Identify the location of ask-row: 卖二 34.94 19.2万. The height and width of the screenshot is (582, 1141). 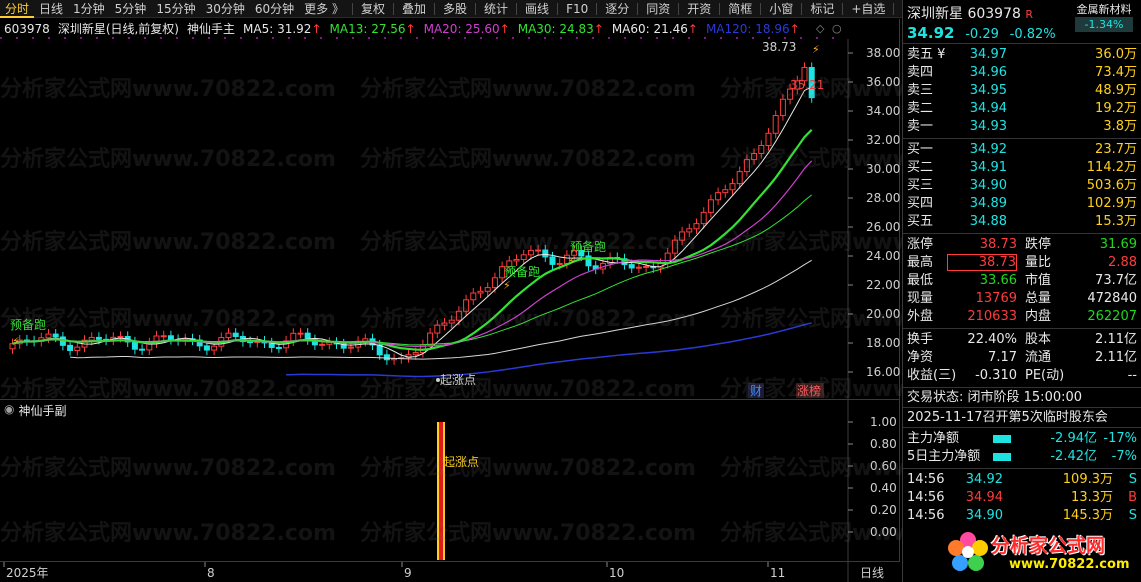
(1022, 109).